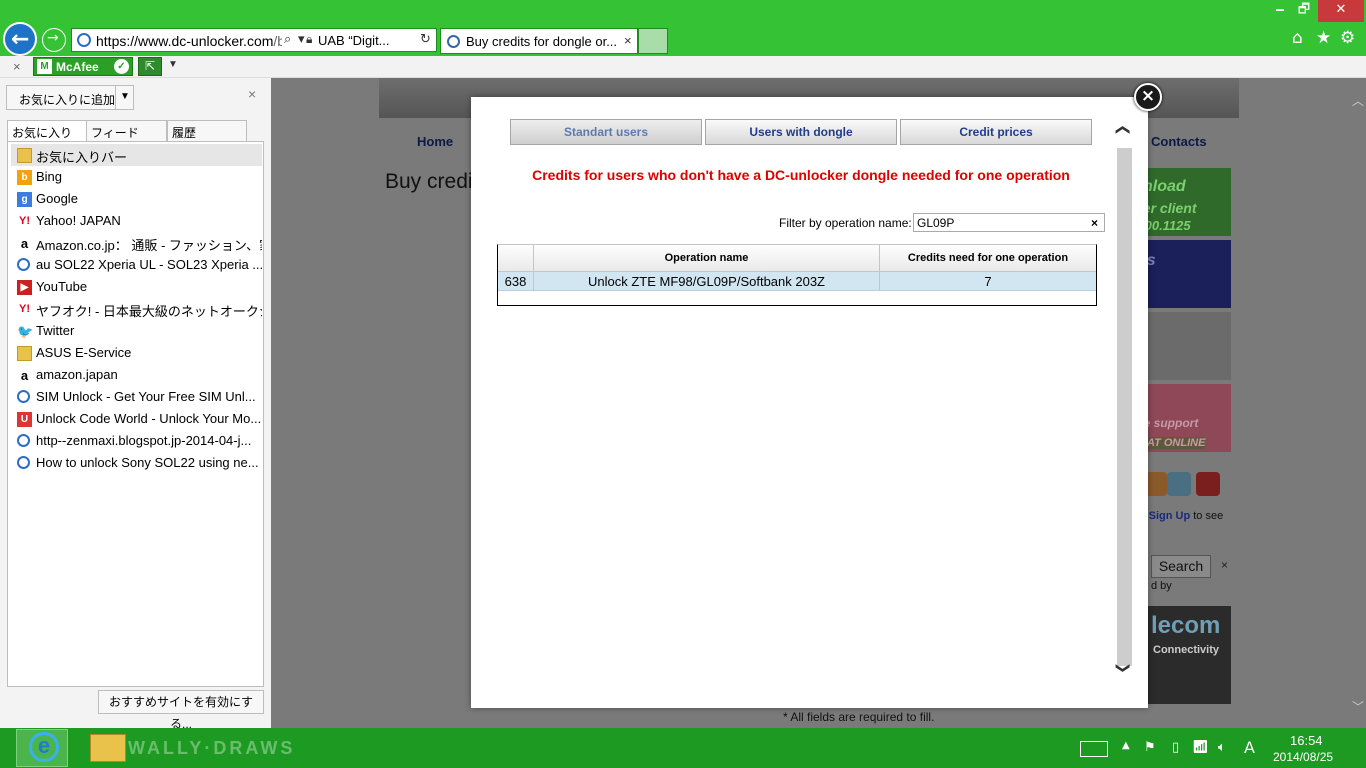  What do you see at coordinates (996, 132) in the screenshot?
I see `tab-credit-prices: Credit prices` at bounding box center [996, 132].